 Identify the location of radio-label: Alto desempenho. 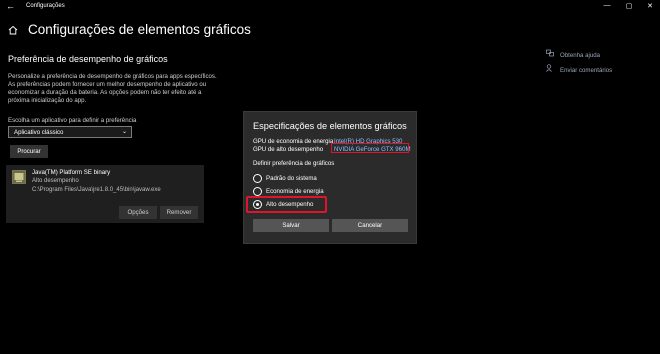
(290, 204).